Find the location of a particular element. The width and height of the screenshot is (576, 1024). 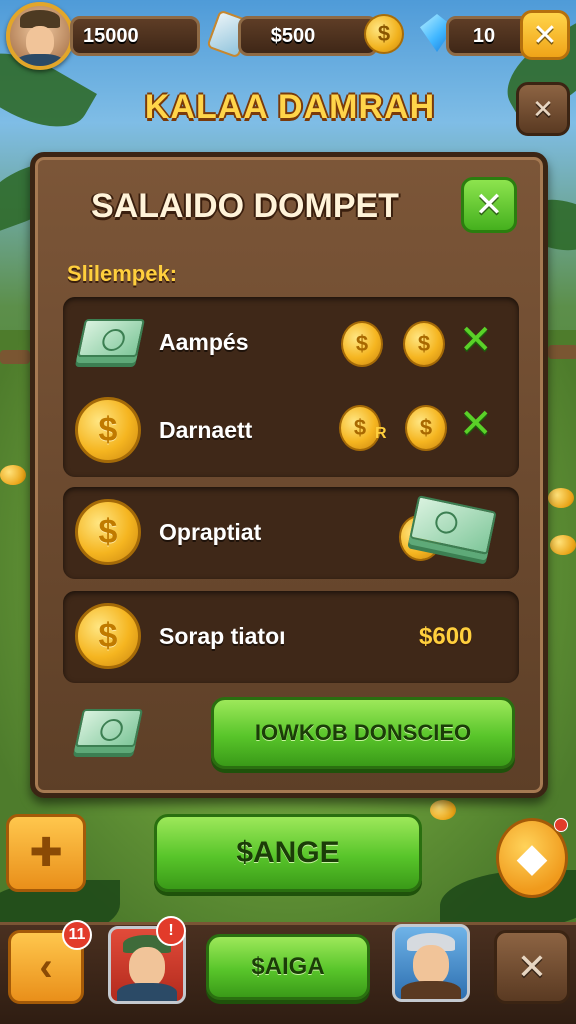

gold-coin-add-icon: $ is located at coordinates (384, 34).